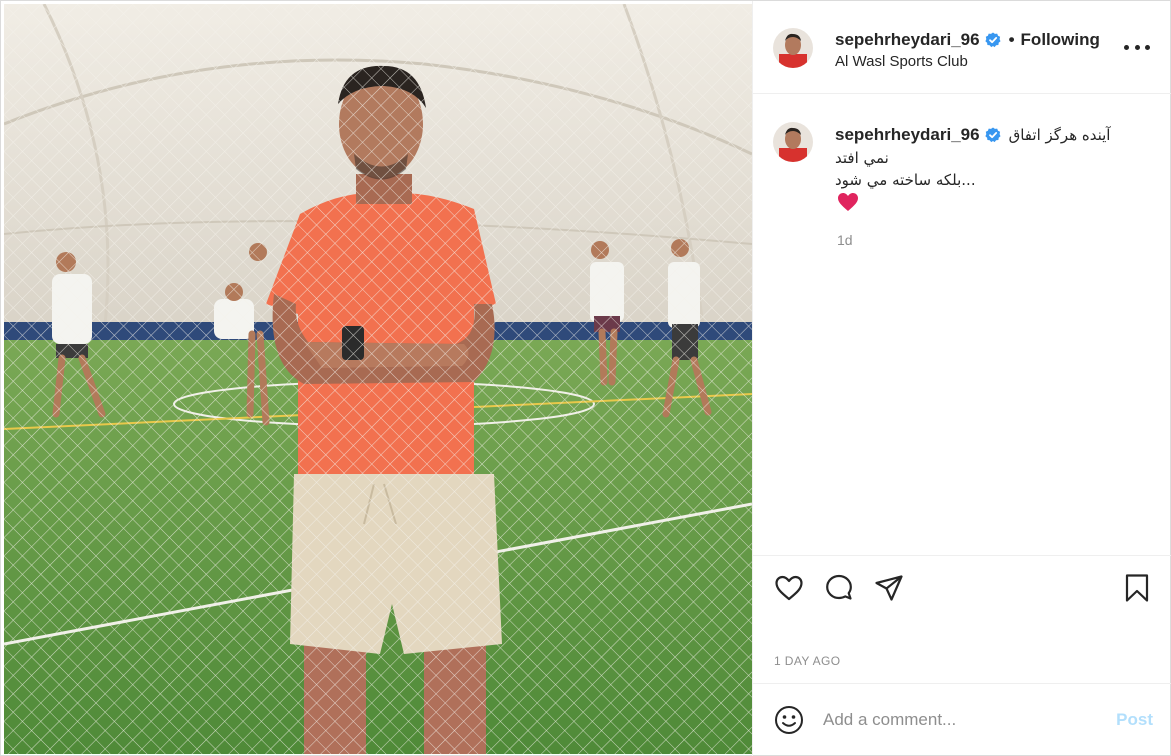 The height and width of the screenshot is (756, 1171). What do you see at coordinates (807, 661) in the screenshot?
I see `post-time-ago: 1 DAY AGO` at bounding box center [807, 661].